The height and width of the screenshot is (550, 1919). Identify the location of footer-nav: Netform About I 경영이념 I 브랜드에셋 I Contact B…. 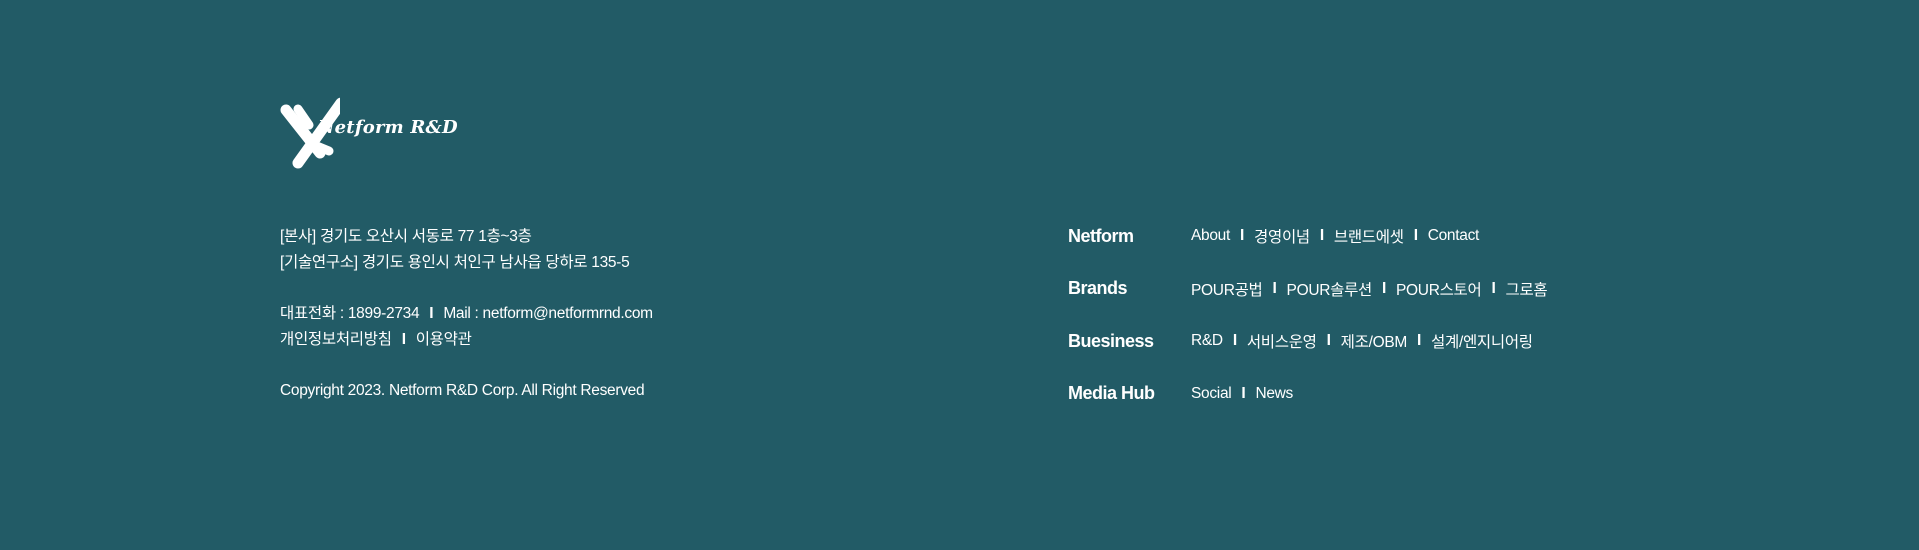
(1308, 326).